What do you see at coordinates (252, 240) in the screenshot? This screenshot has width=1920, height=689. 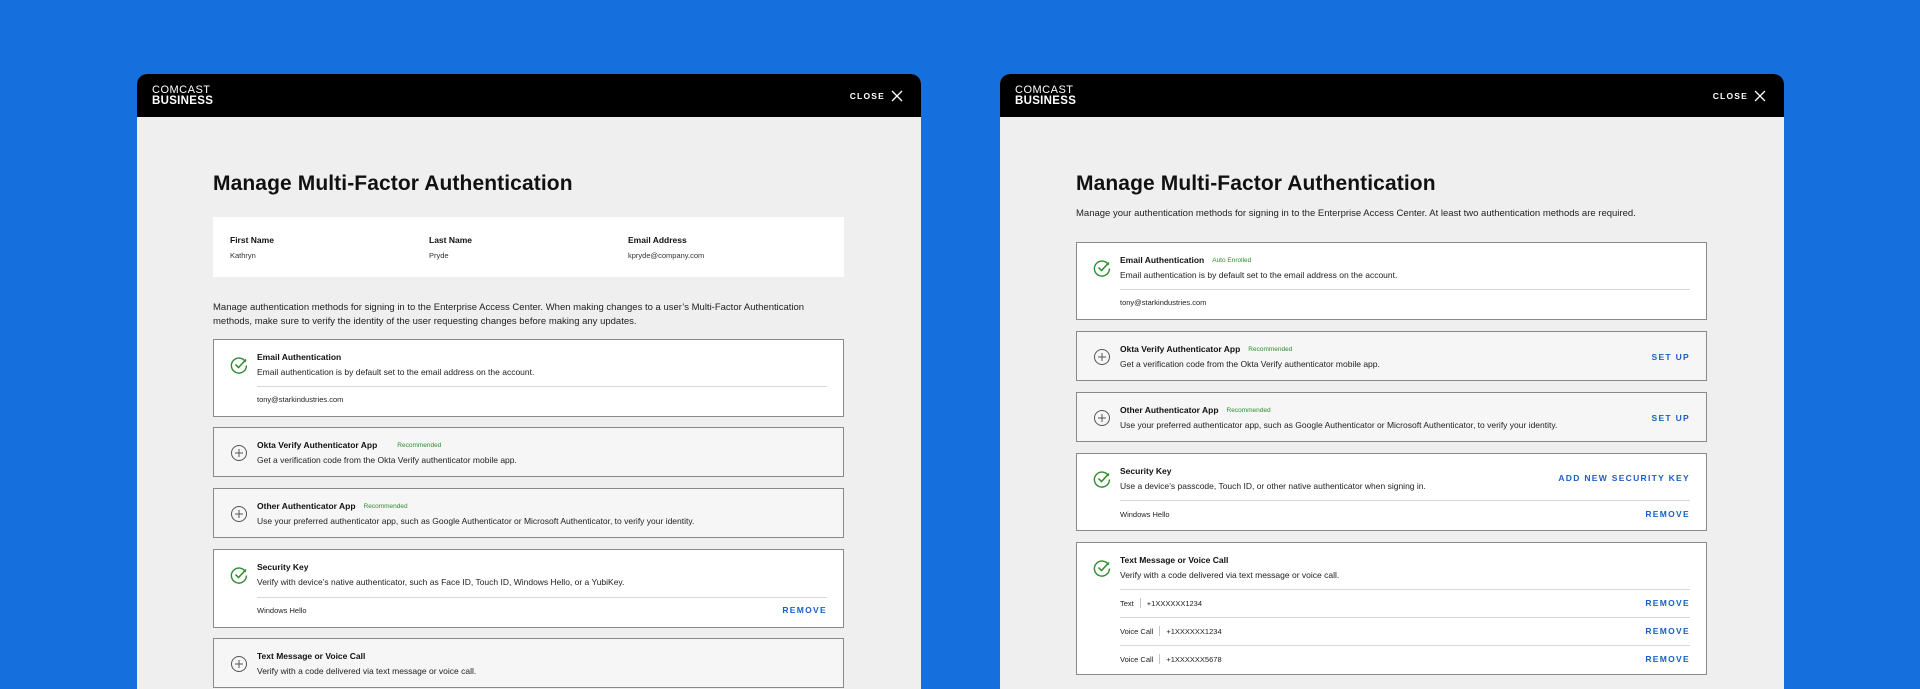 I see `first-name-label: First Name` at bounding box center [252, 240].